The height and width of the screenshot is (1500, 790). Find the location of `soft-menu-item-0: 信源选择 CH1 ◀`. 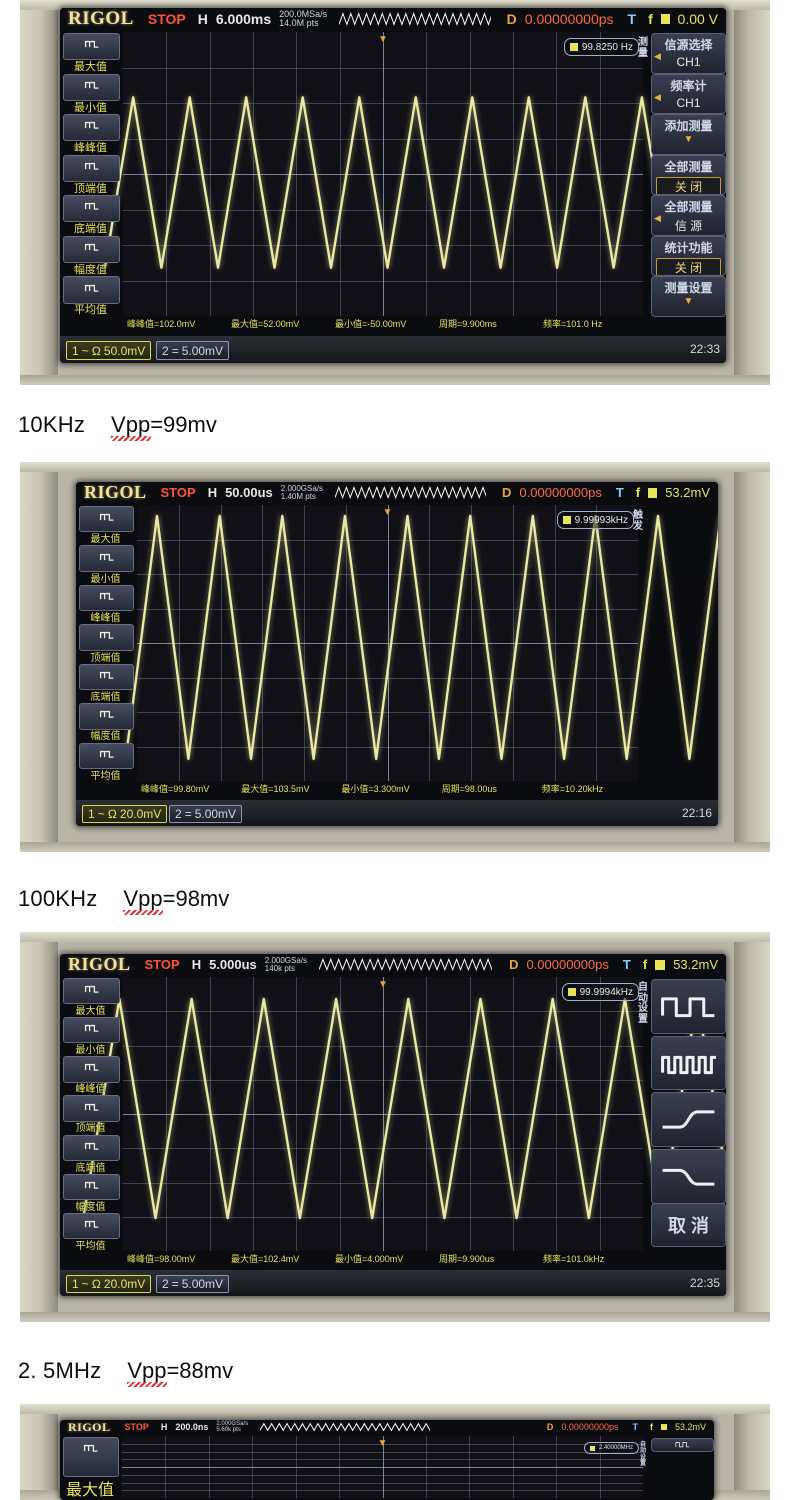

soft-menu-item-0: 信源选择 CH1 ◀ is located at coordinates (688, 53).